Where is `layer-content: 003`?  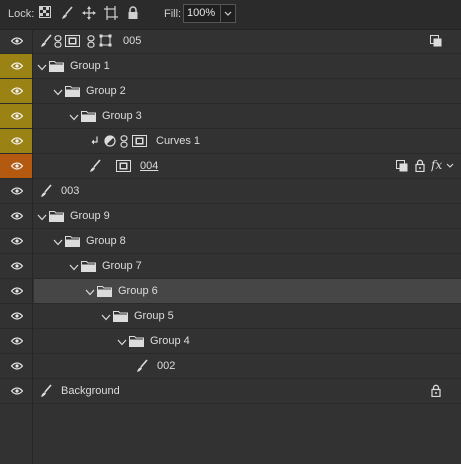 layer-content: 003 is located at coordinates (247, 191).